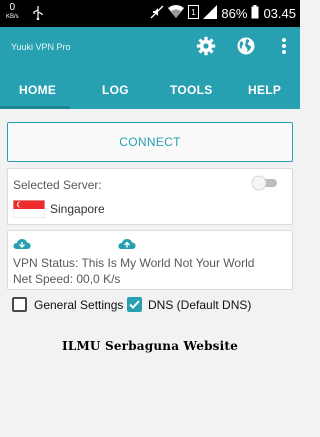  What do you see at coordinates (19, 304) in the screenshot?
I see `general-settings-checkbox` at bounding box center [19, 304].